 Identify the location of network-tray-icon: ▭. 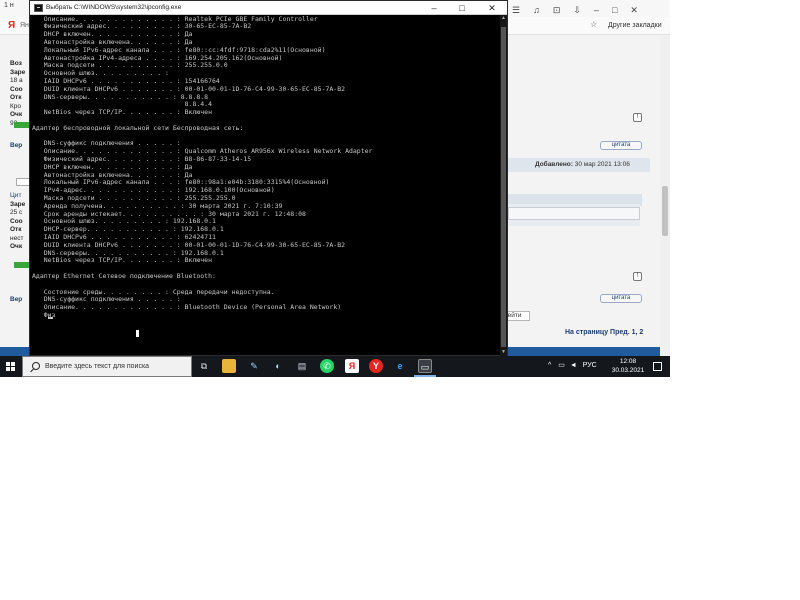
(561, 365).